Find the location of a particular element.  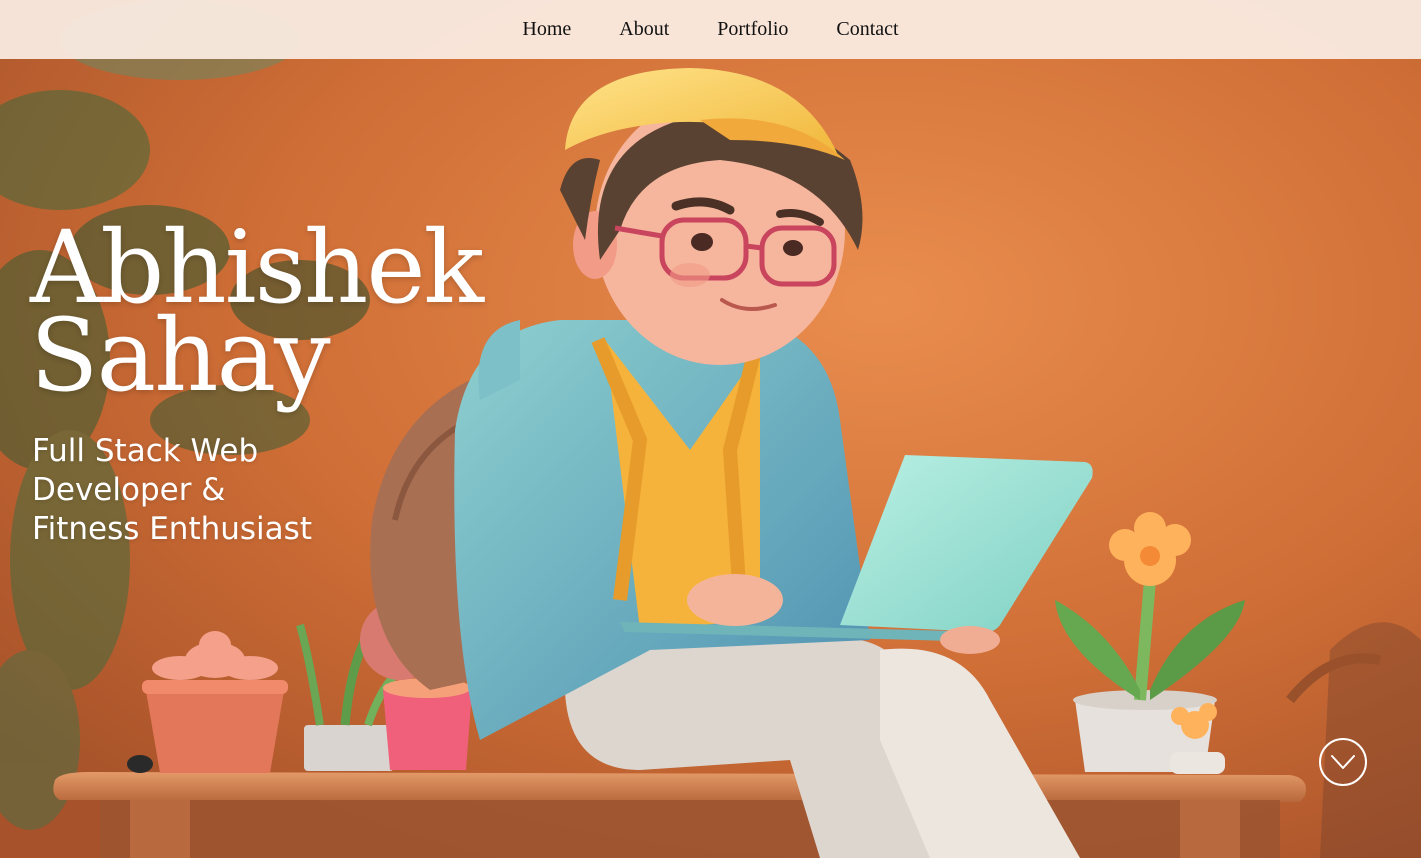

nav-contact-link: Contact is located at coordinates (867, 29).